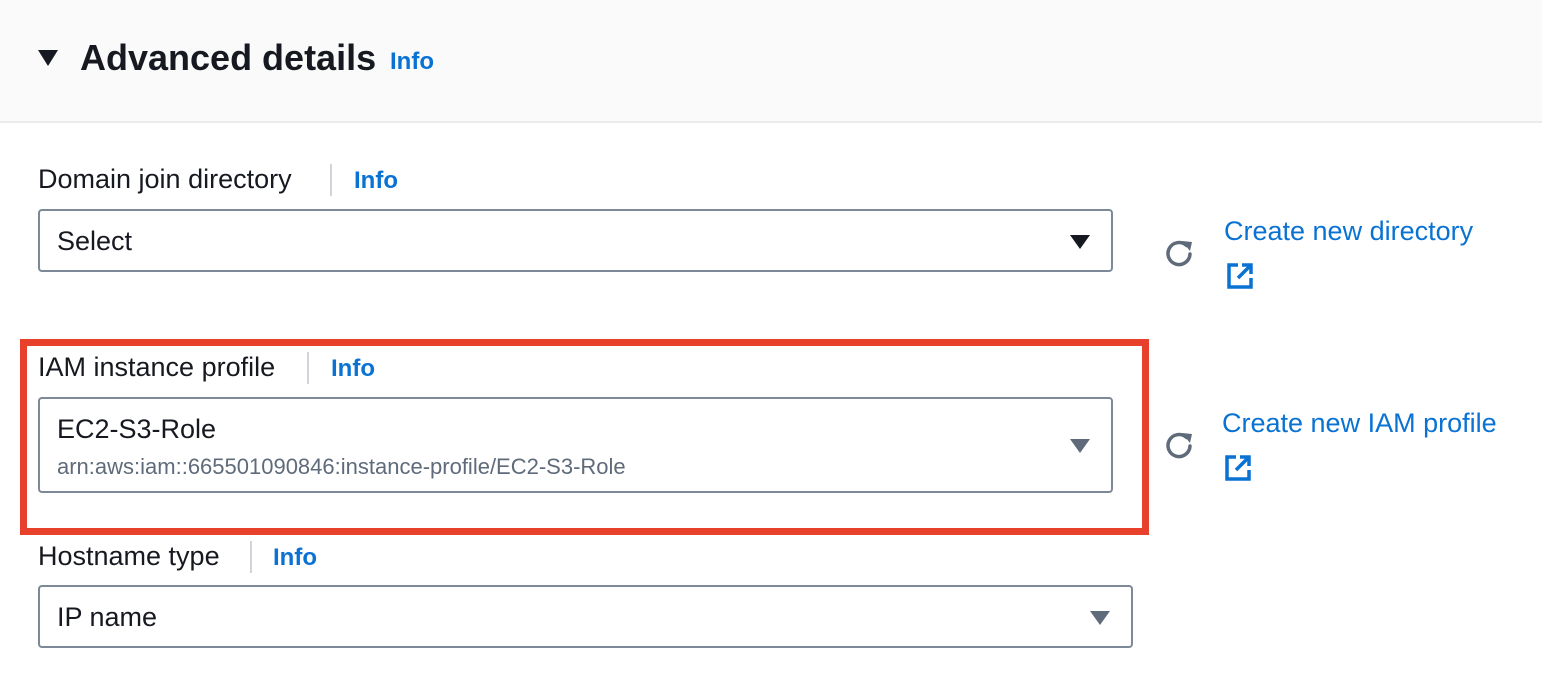  Describe the element at coordinates (228, 58) in the screenshot. I see `section-title: Advanced details` at that location.